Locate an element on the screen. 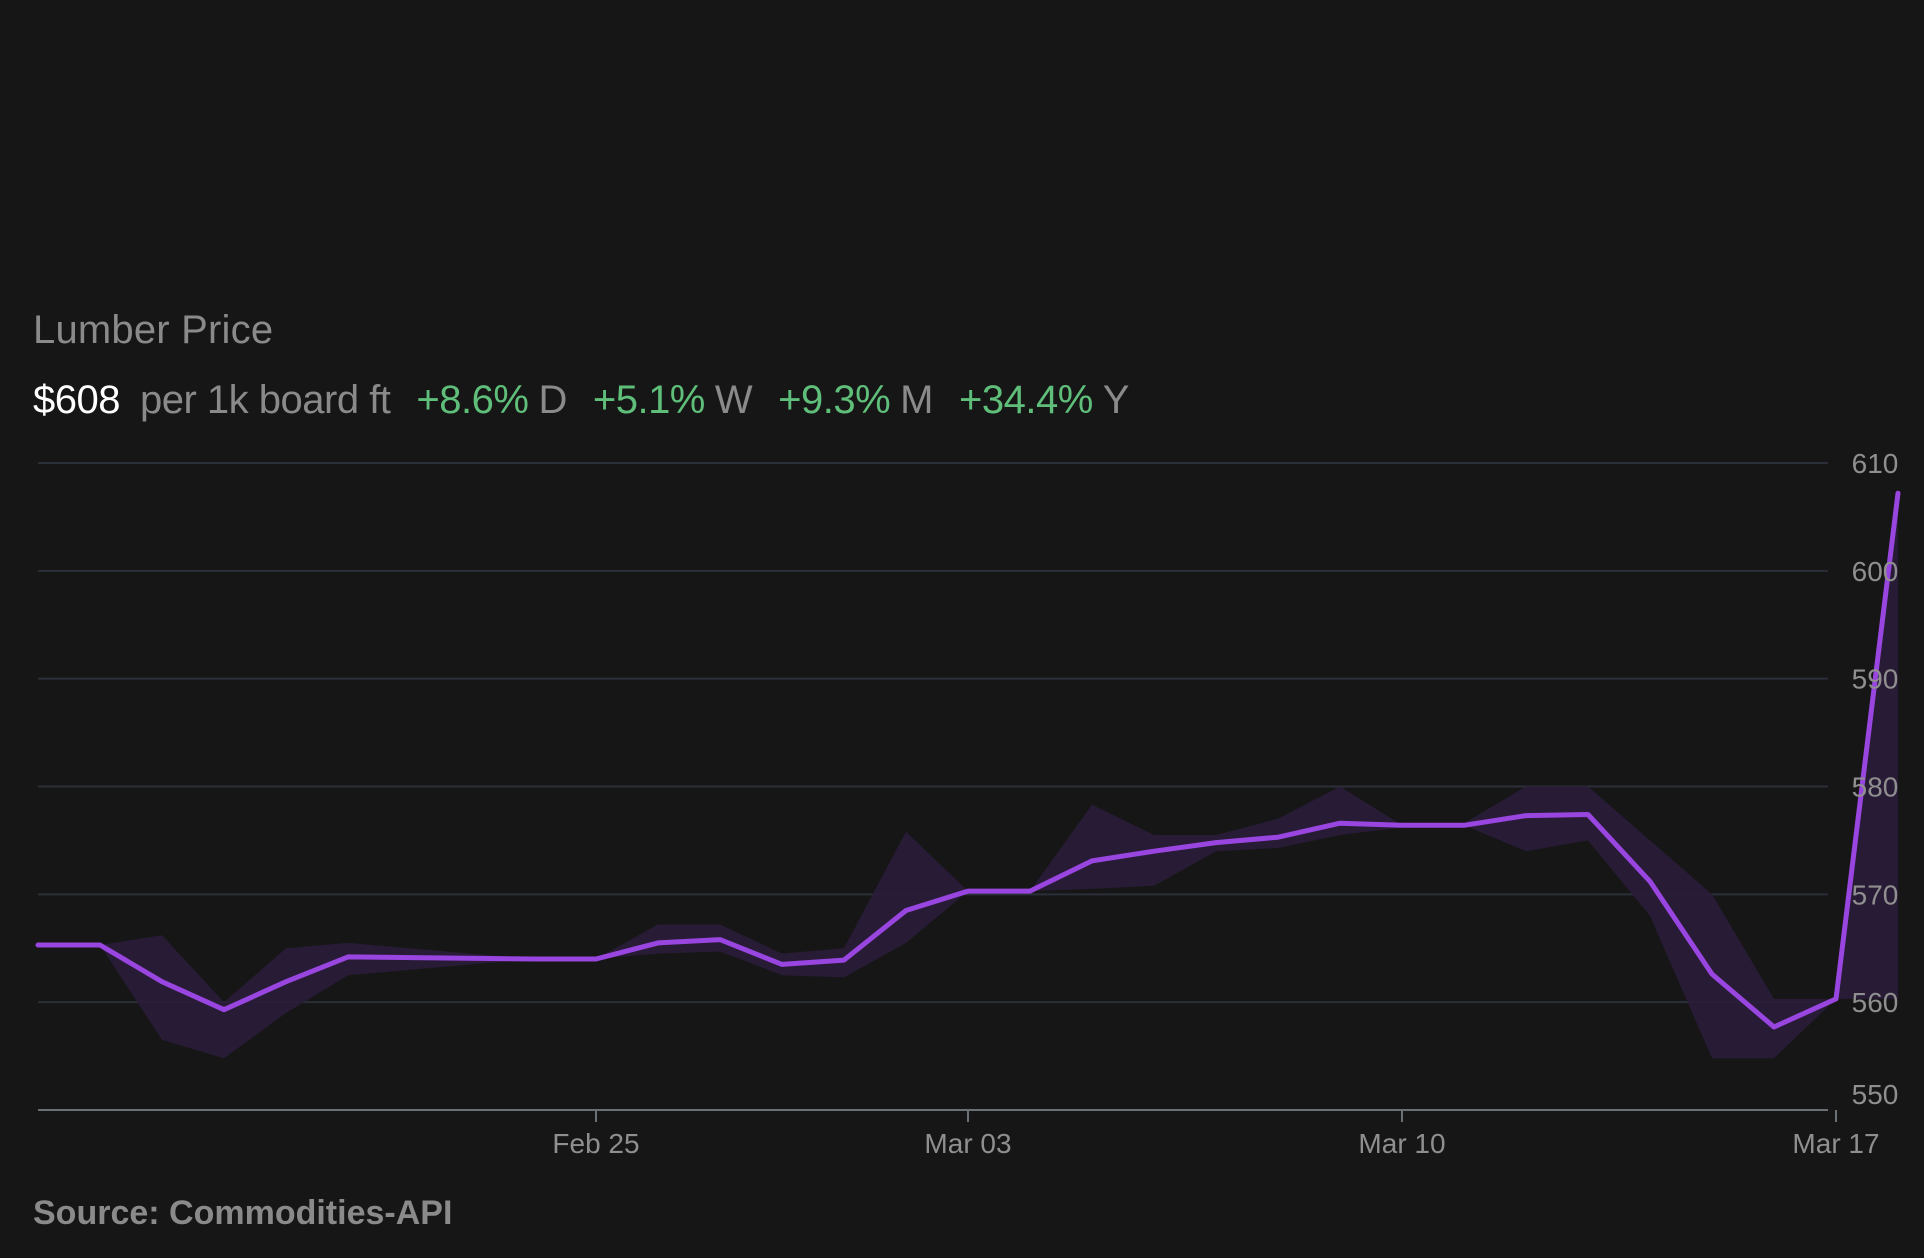 The width and height of the screenshot is (1924, 1258). x-tick-label: Feb 25 is located at coordinates (595, 1143).